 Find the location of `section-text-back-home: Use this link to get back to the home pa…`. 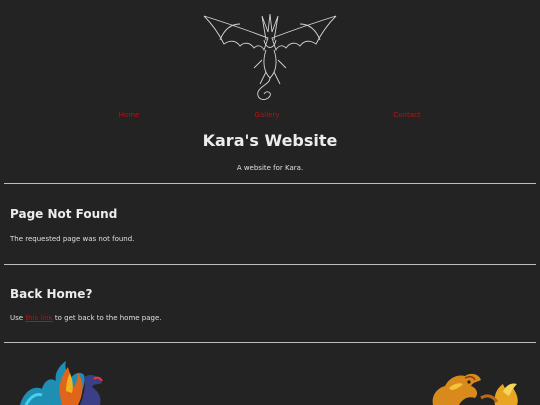

section-text-back-home: Use this link to get back to the home pa… is located at coordinates (86, 318).